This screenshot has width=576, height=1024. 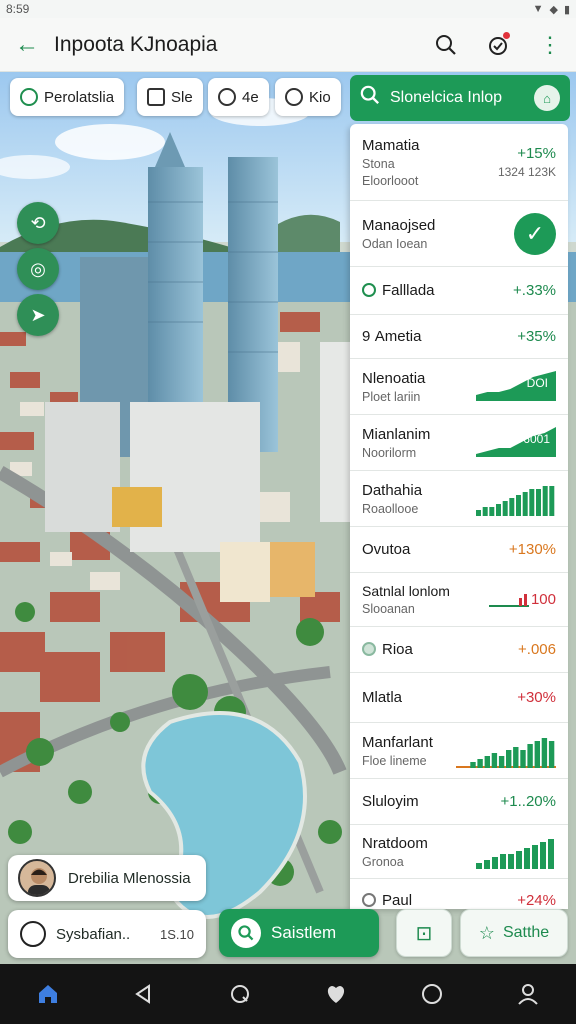 I want to click on item-name: Mlatla, so click(x=382, y=697).